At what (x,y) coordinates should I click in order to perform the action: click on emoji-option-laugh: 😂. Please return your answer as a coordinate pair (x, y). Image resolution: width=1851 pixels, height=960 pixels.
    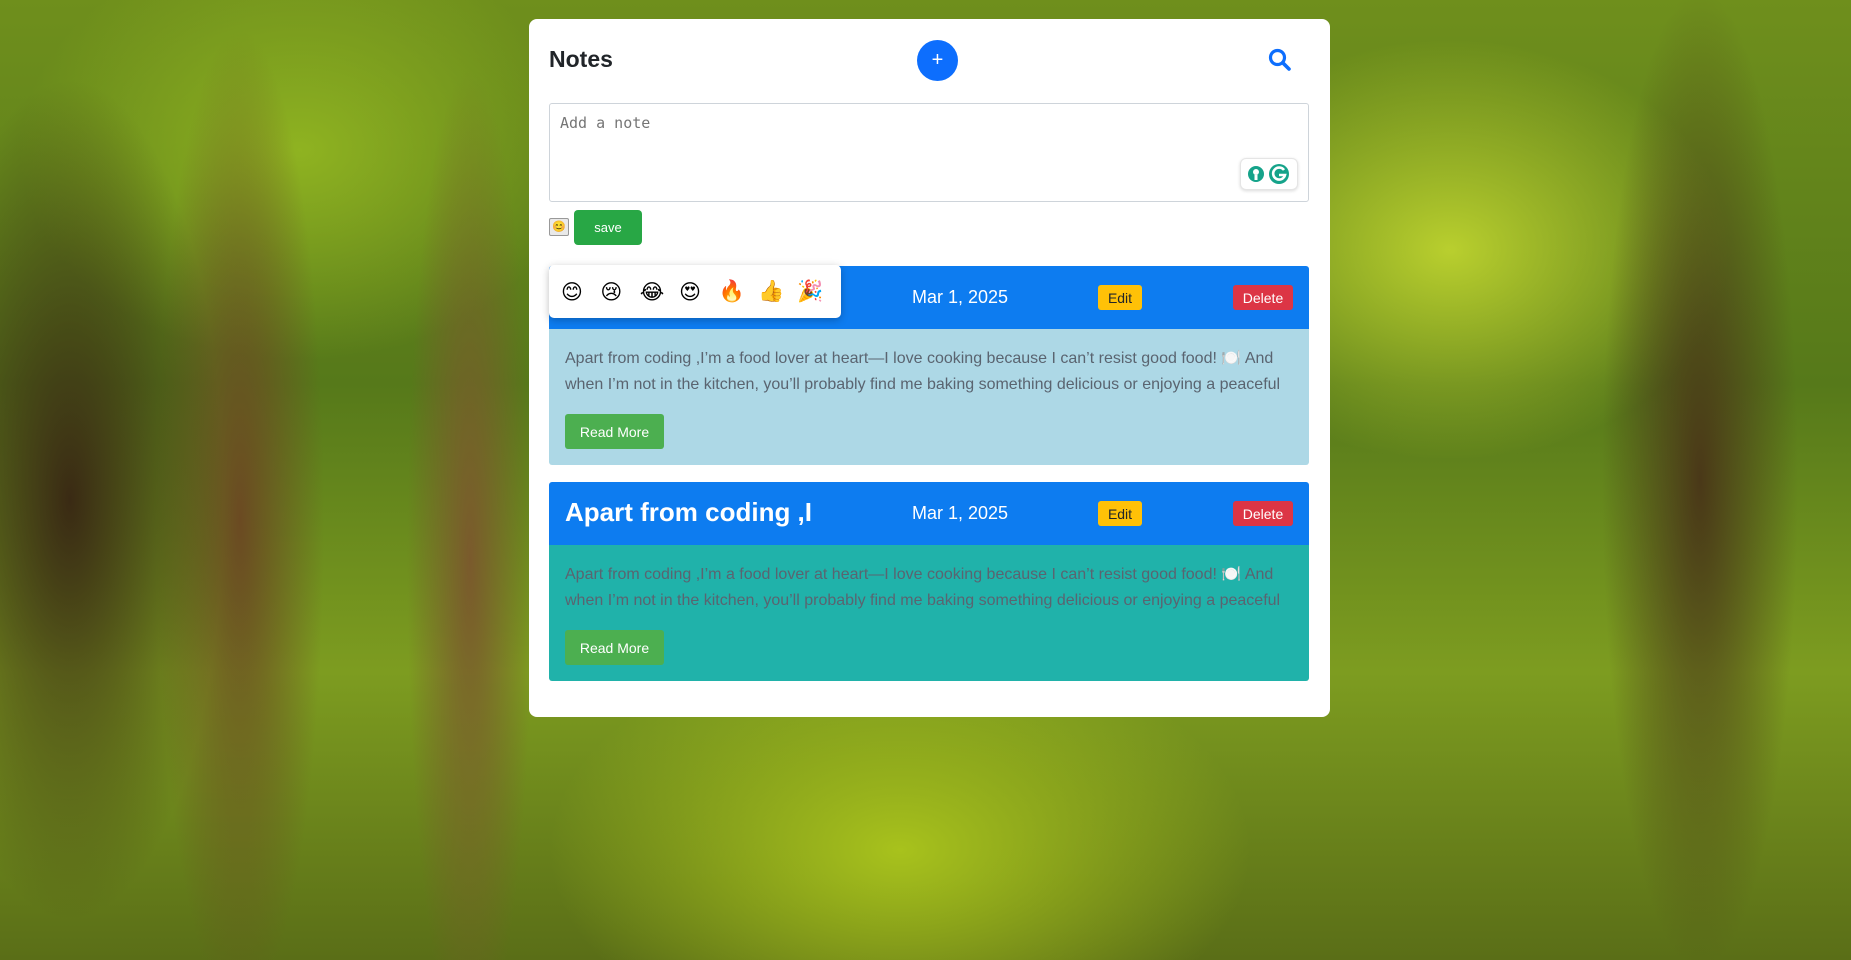
    Looking at the image, I should click on (659, 292).